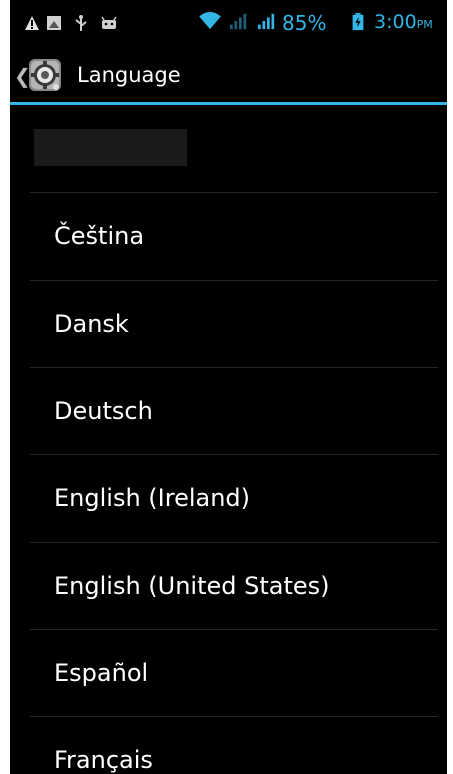 The width and height of the screenshot is (453, 774). Describe the element at coordinates (81, 23) in the screenshot. I see `usb-icon` at that location.